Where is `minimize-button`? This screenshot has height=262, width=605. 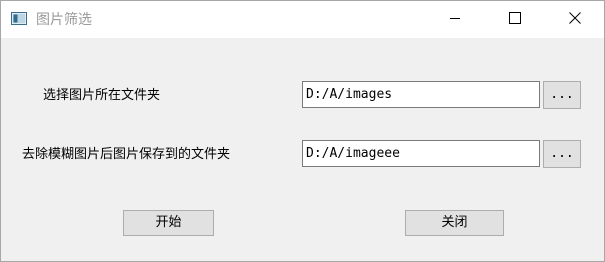
minimize-button is located at coordinates (455, 19).